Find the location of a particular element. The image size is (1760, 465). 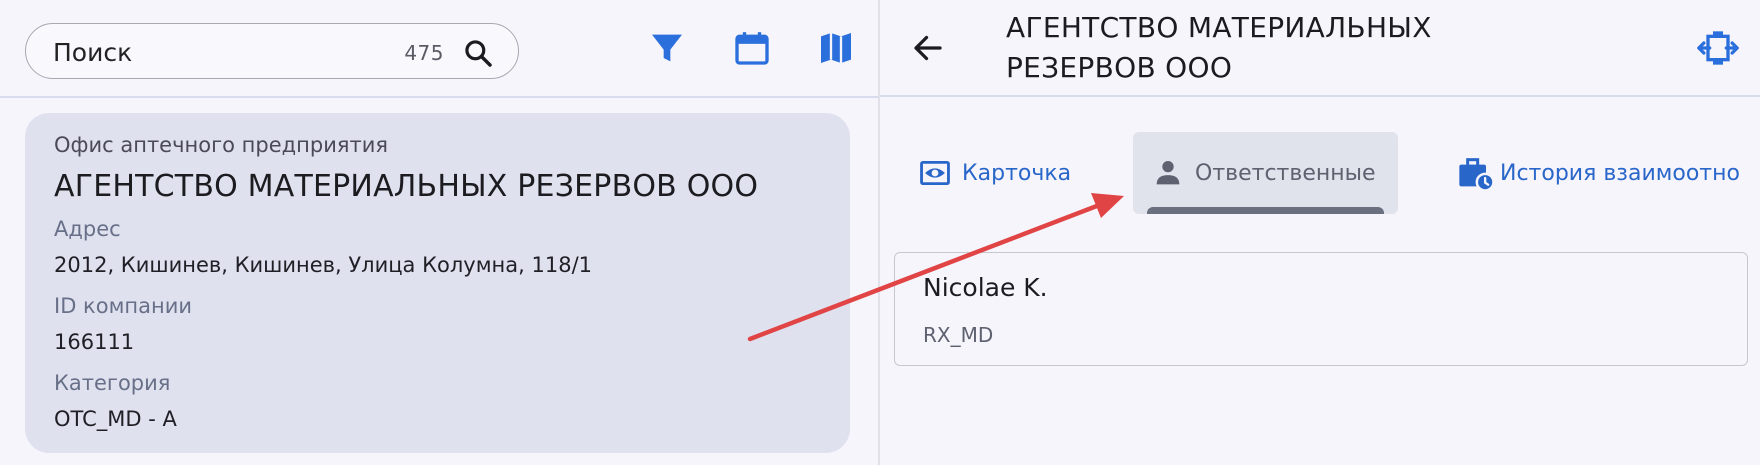

company-type: Офис аптечного предприятия is located at coordinates (221, 145).